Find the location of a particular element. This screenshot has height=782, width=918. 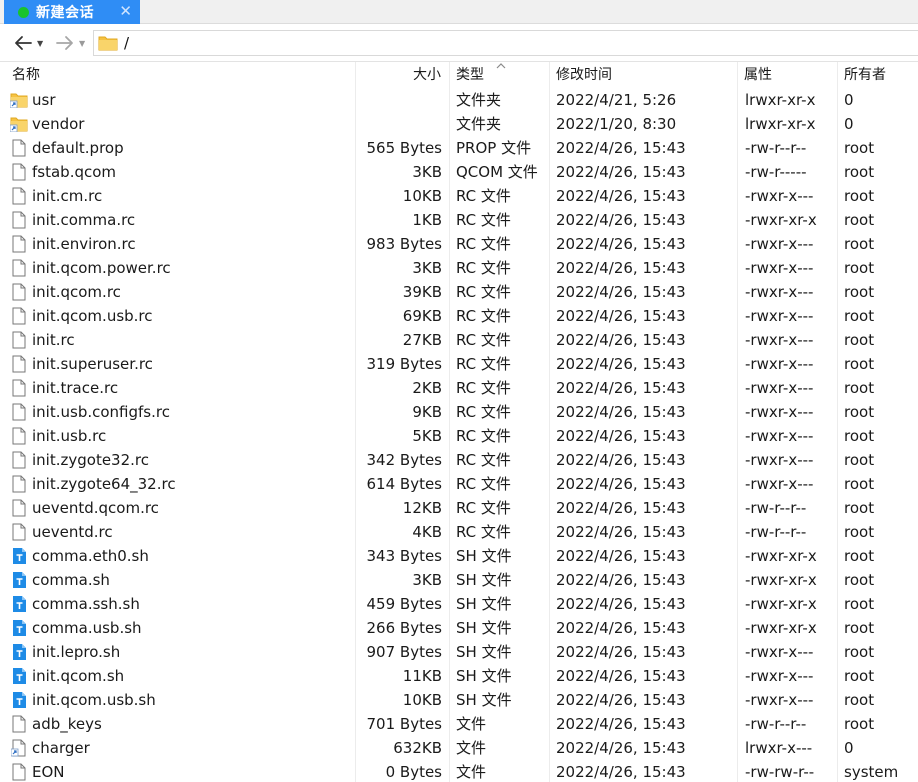

file-name-cell: init.lepro.sh is located at coordinates (182, 652).